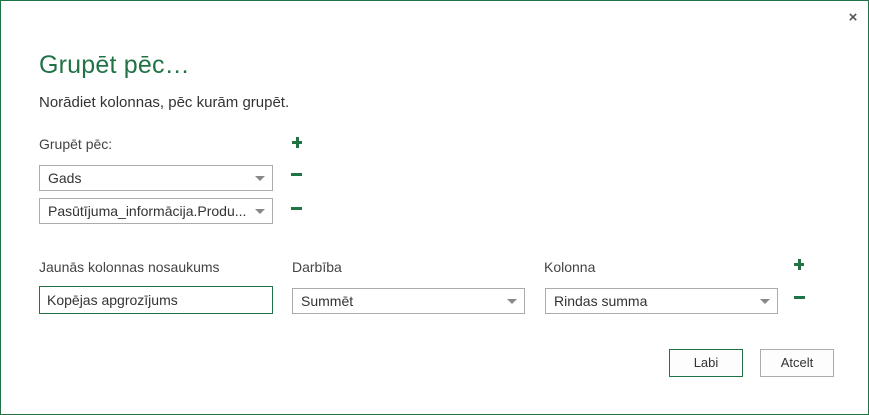 The height and width of the screenshot is (415, 869). What do you see at coordinates (317, 267) in the screenshot?
I see `operation-header: Darbība` at bounding box center [317, 267].